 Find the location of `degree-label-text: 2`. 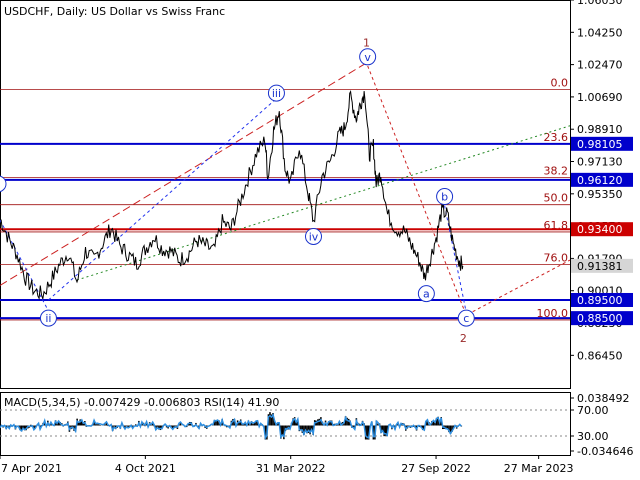

degree-label-text: 2 is located at coordinates (463, 338).